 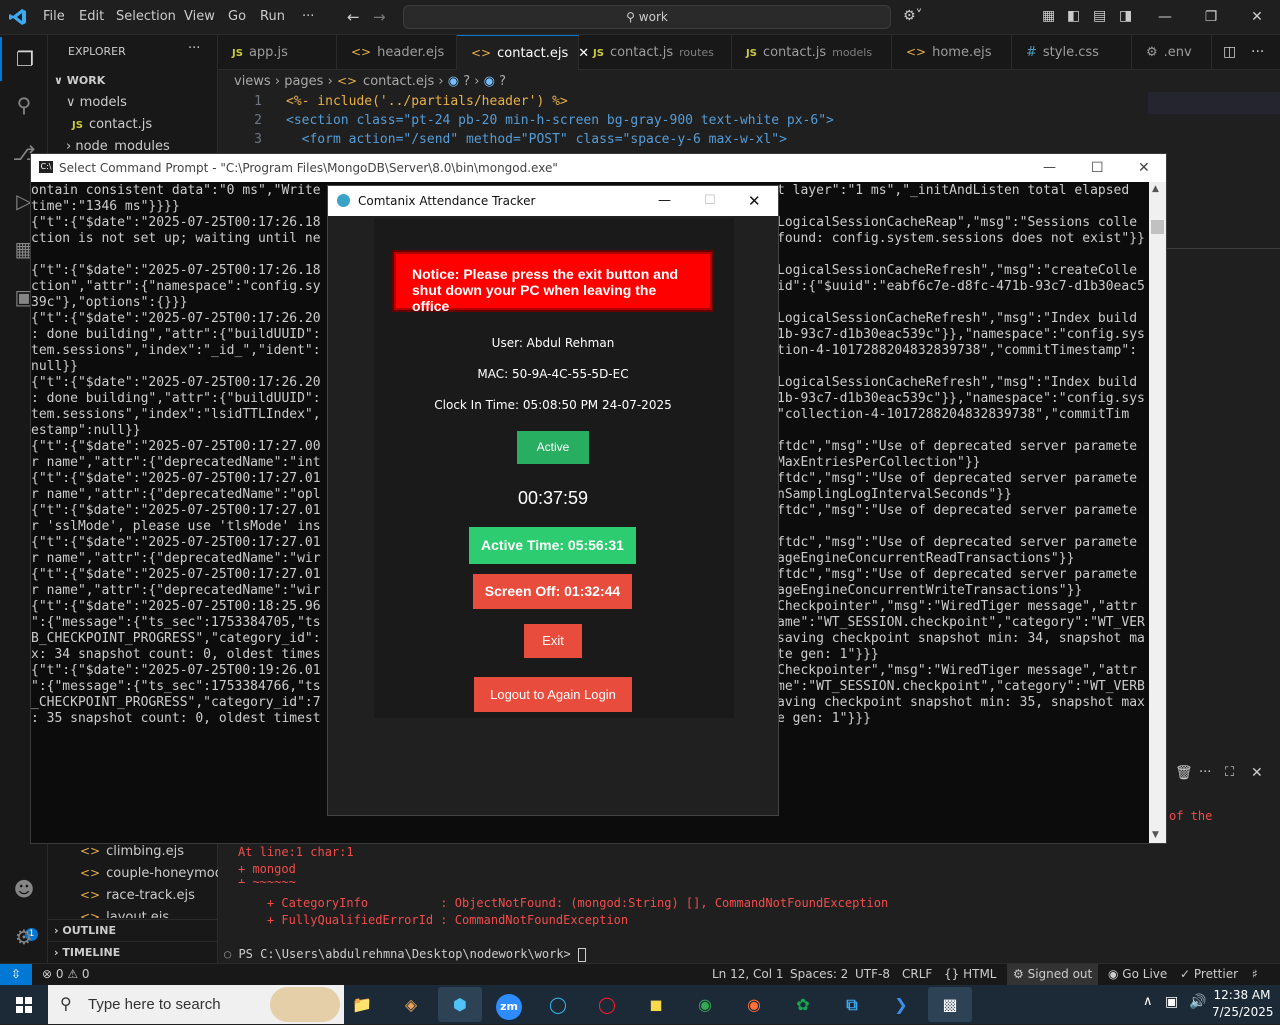 I want to click on tab-home-ejs: <> home.ejs, so click(x=952, y=52).